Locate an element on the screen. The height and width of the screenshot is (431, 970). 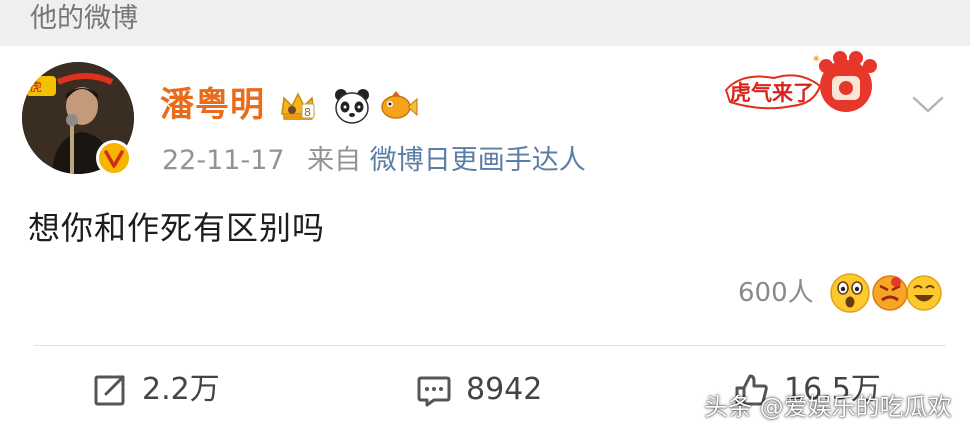
author-name: 潘粤明 is located at coordinates (212, 105).